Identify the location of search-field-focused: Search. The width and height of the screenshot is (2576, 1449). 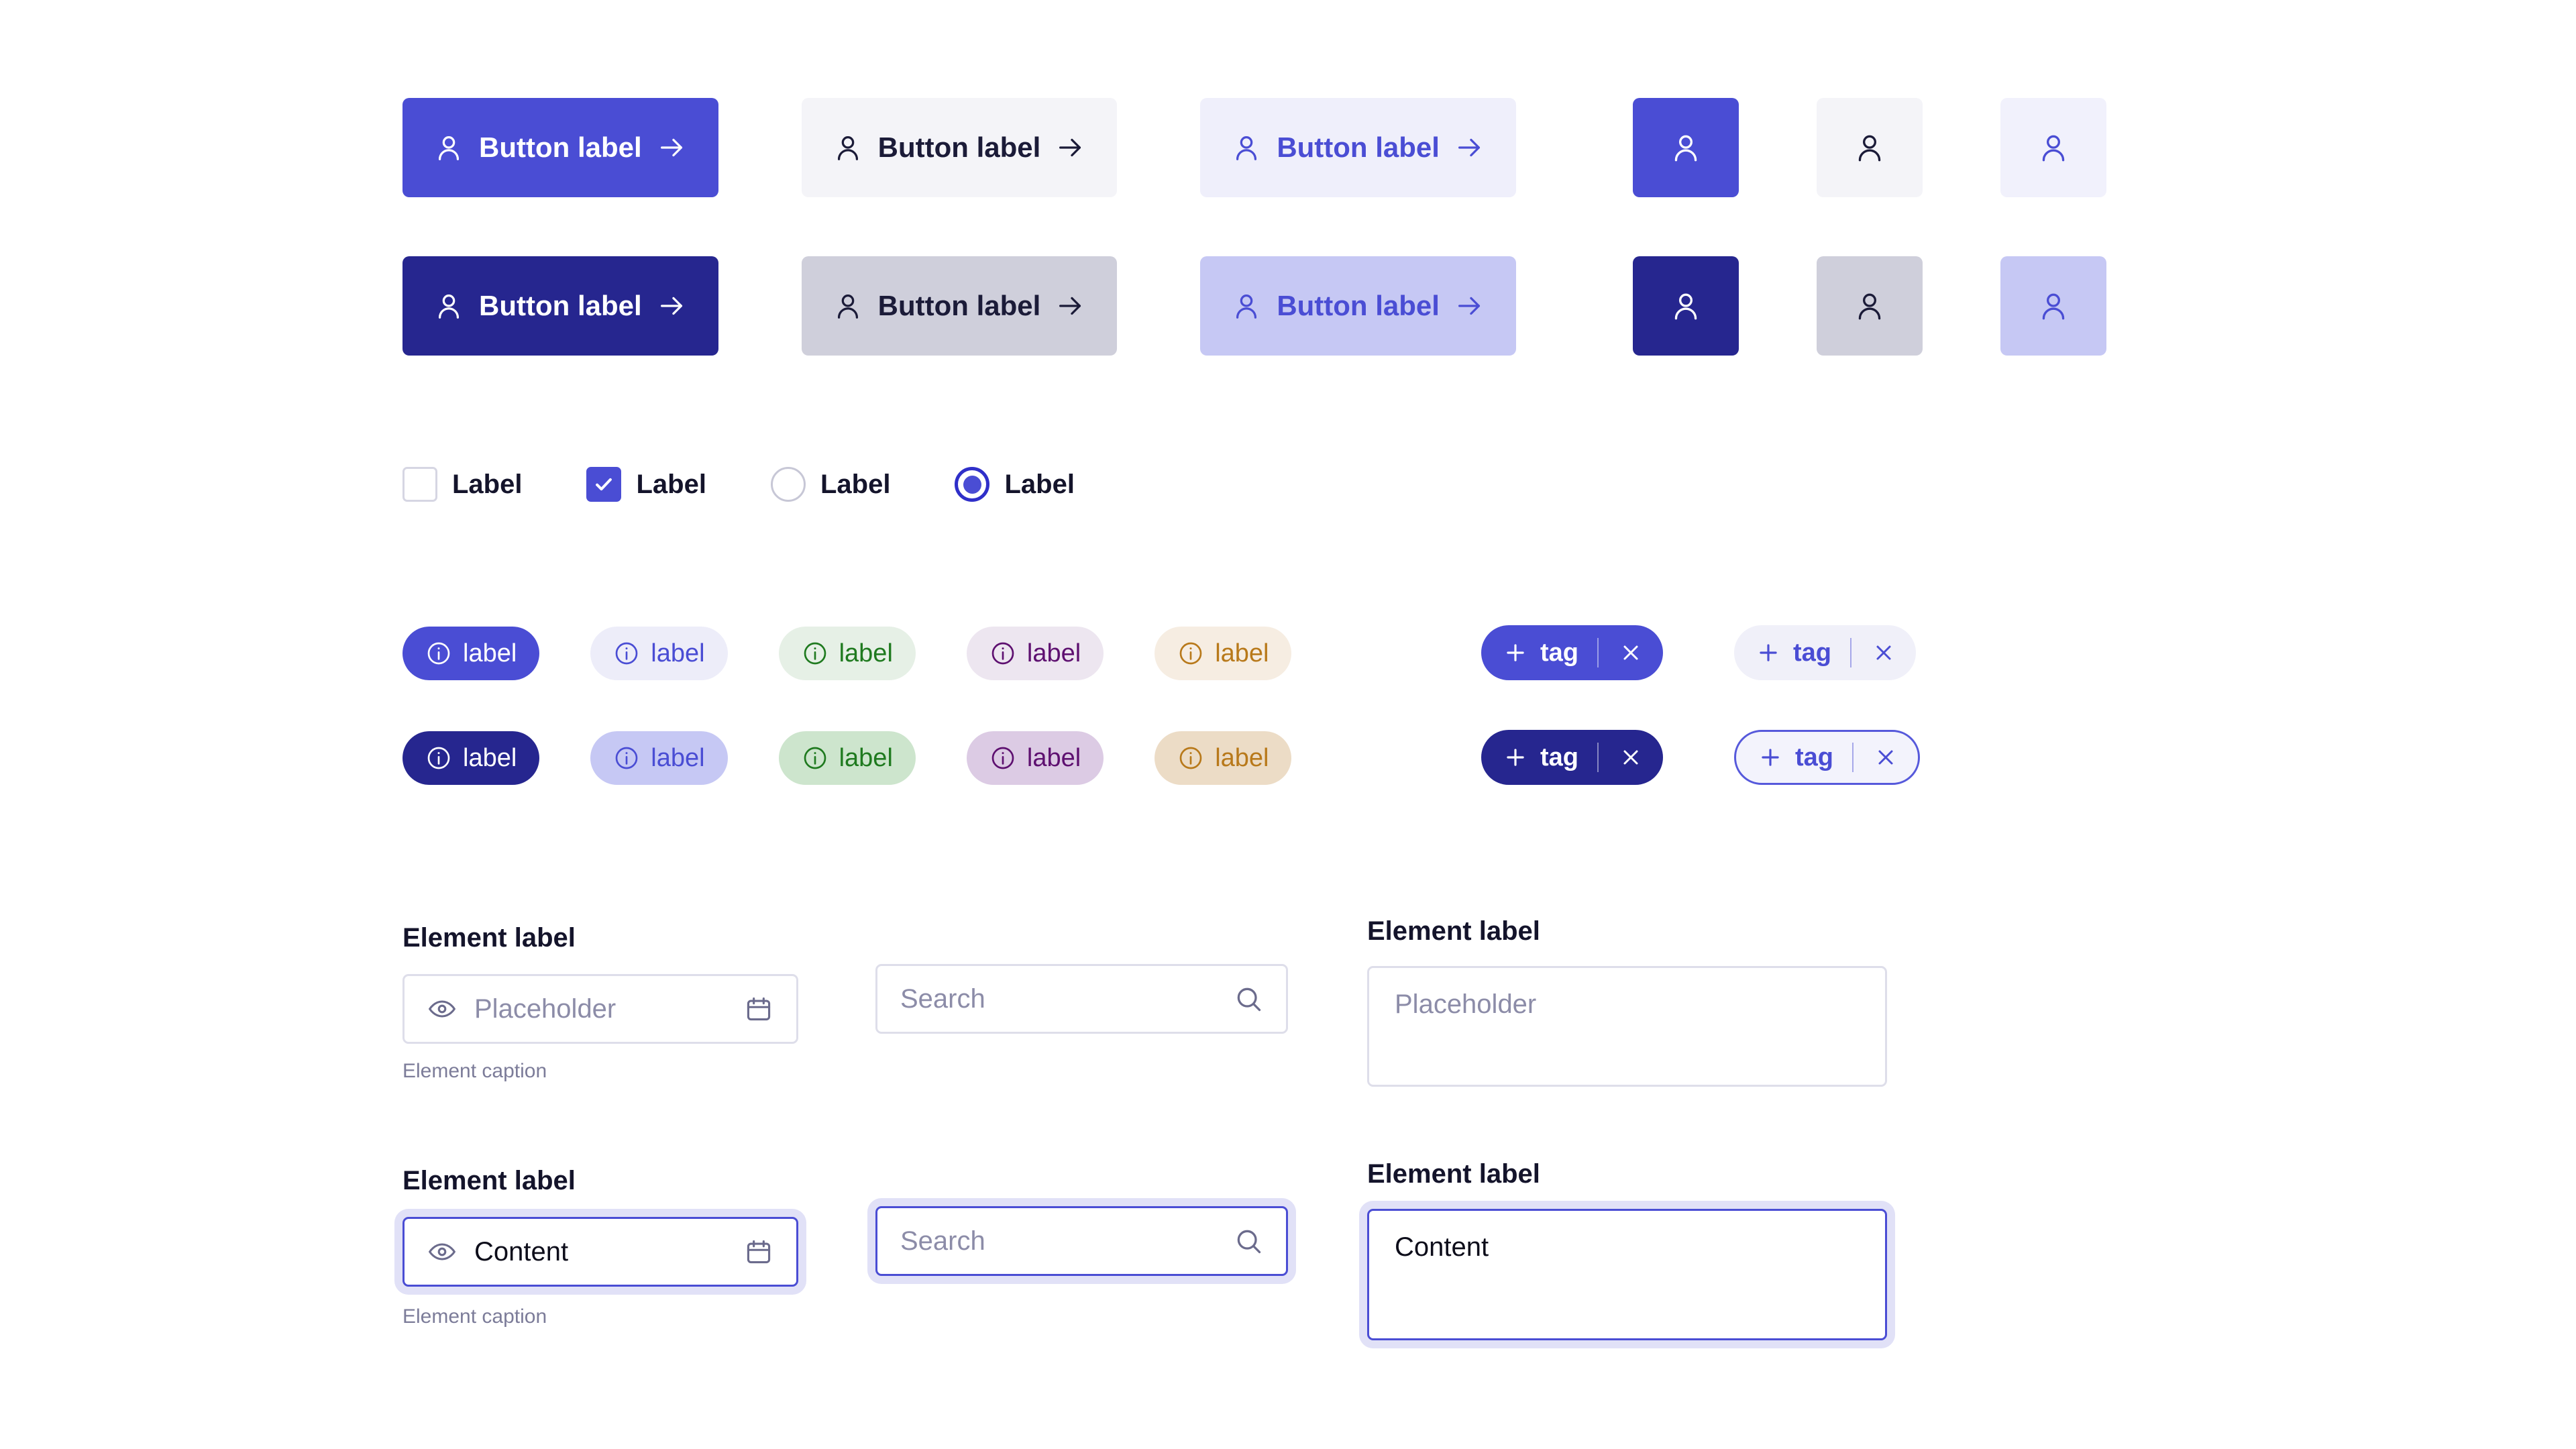
(1081, 1241).